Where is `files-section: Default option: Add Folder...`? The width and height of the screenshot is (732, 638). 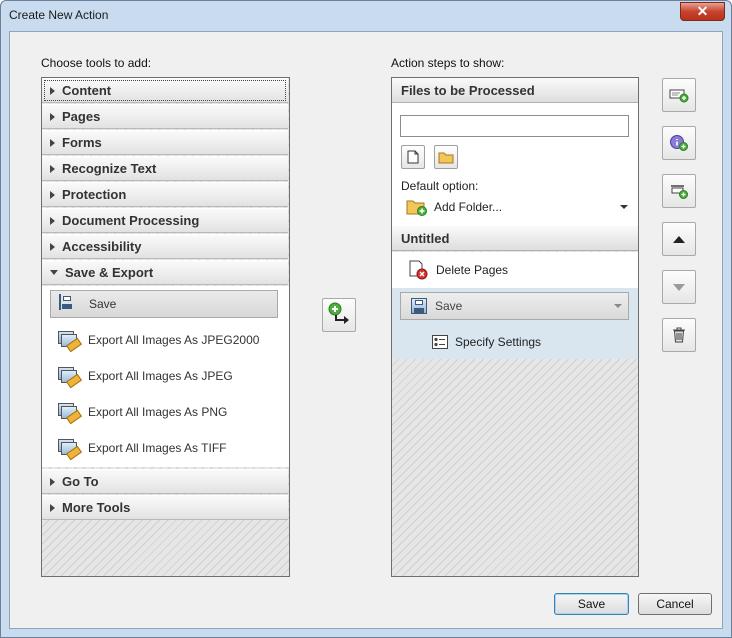
files-section: Default option: Add Folder... is located at coordinates (515, 164).